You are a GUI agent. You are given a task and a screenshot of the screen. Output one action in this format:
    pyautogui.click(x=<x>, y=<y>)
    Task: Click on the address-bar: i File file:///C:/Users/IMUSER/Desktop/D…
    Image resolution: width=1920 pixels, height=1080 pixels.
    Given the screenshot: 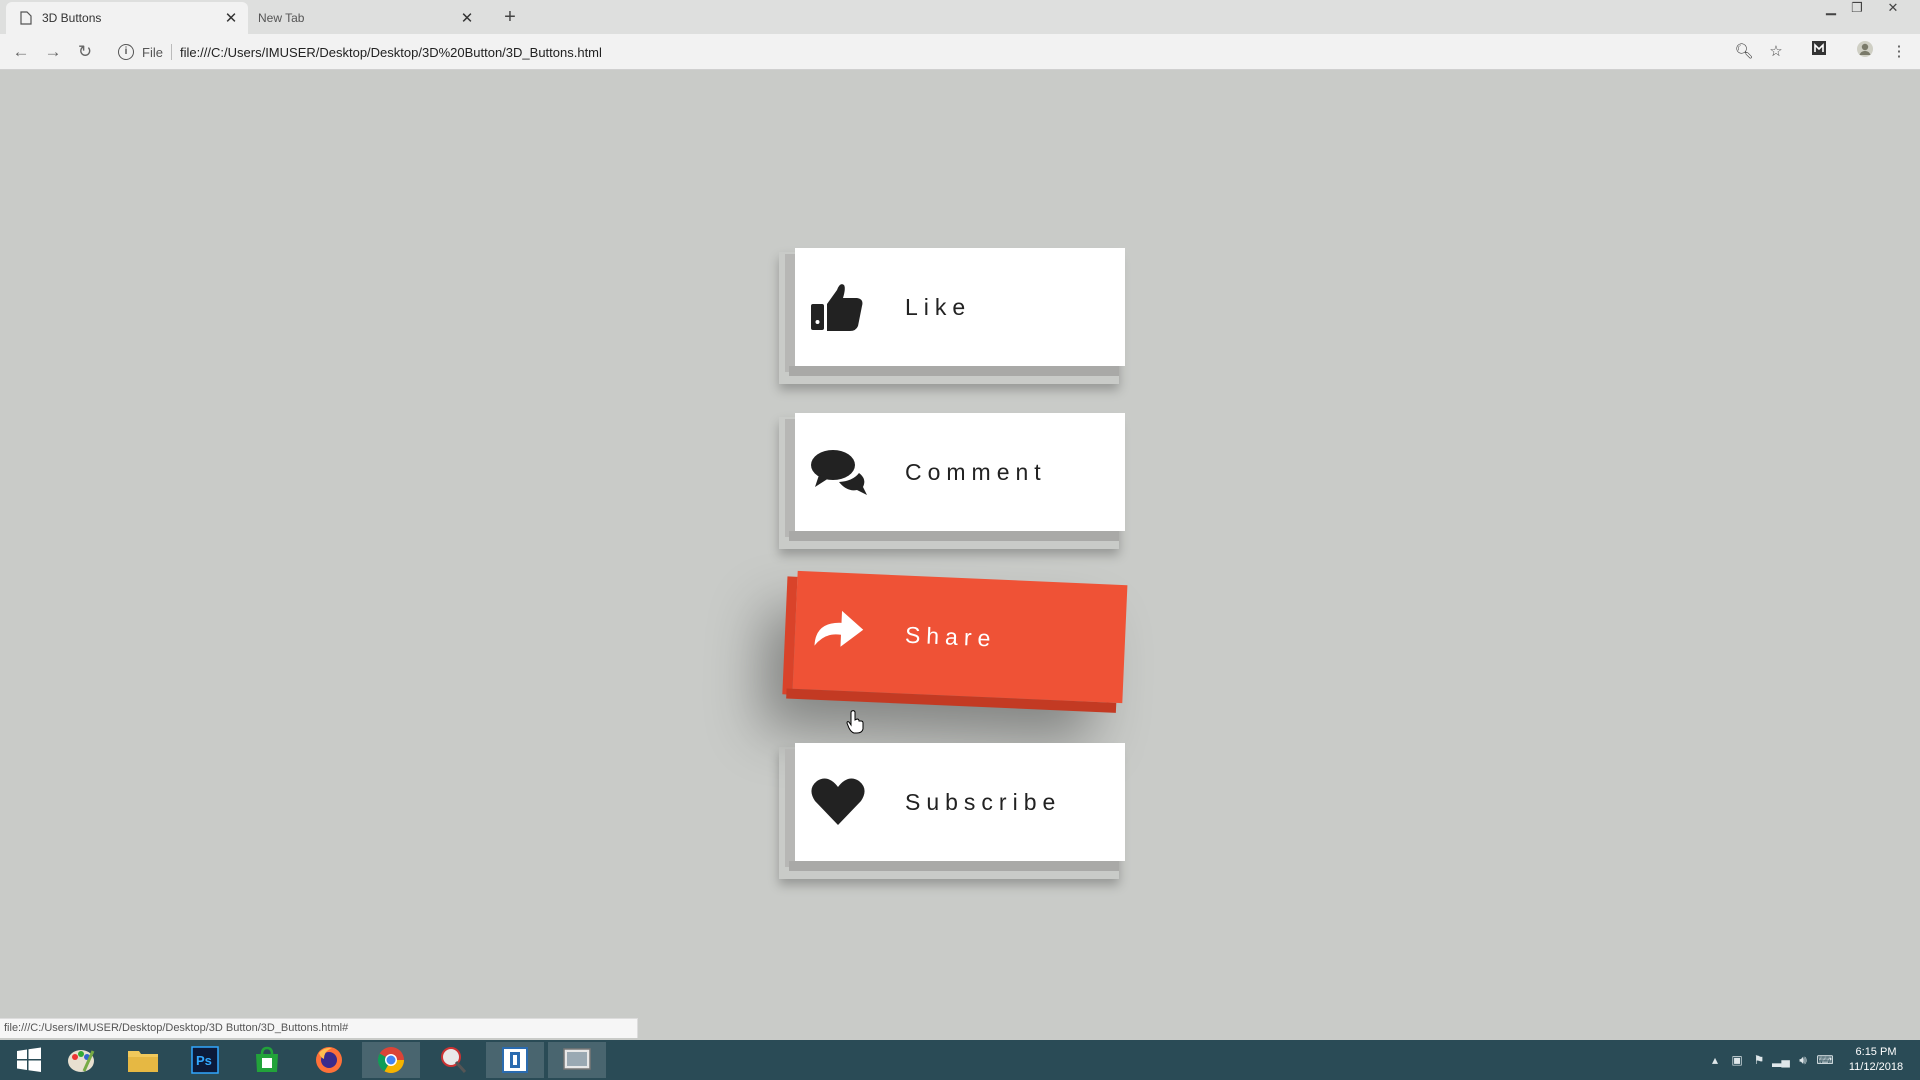 What is the action you would take?
    pyautogui.click(x=950, y=52)
    